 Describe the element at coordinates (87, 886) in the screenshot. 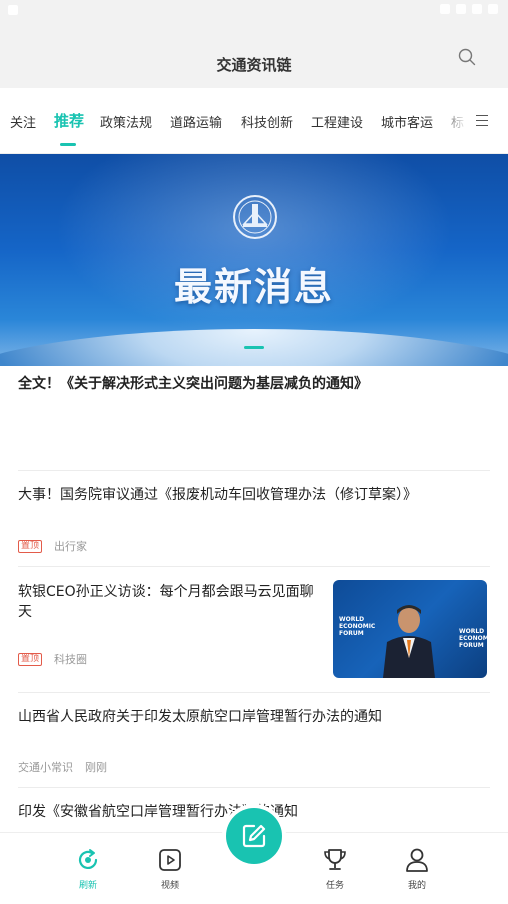

I see `nav-label: 刷新` at that location.